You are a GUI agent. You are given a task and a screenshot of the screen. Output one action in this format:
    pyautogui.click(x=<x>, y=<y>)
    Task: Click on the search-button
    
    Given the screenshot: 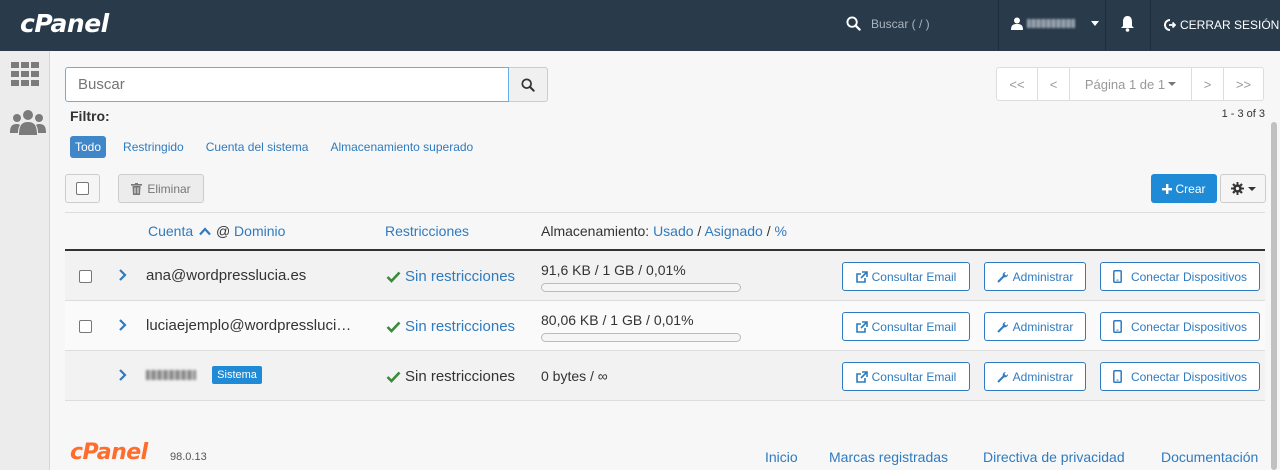 What is the action you would take?
    pyautogui.click(x=528, y=84)
    